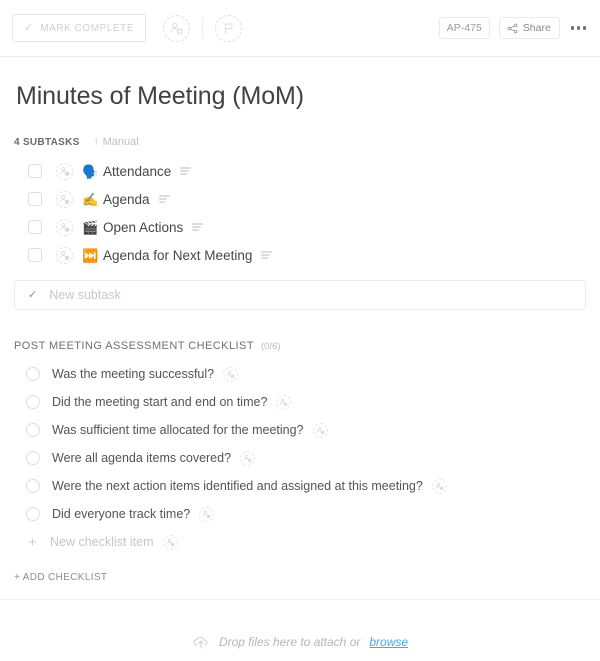  I want to click on attachment-dropzone: Drop files here to attach or browse, so click(300, 641).